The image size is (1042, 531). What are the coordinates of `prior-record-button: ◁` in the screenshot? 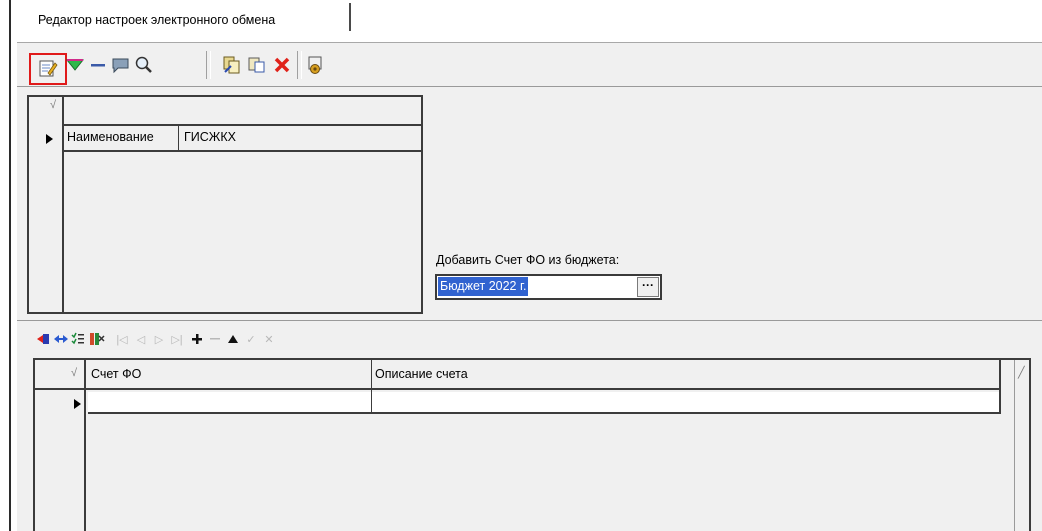 It's located at (141, 340).